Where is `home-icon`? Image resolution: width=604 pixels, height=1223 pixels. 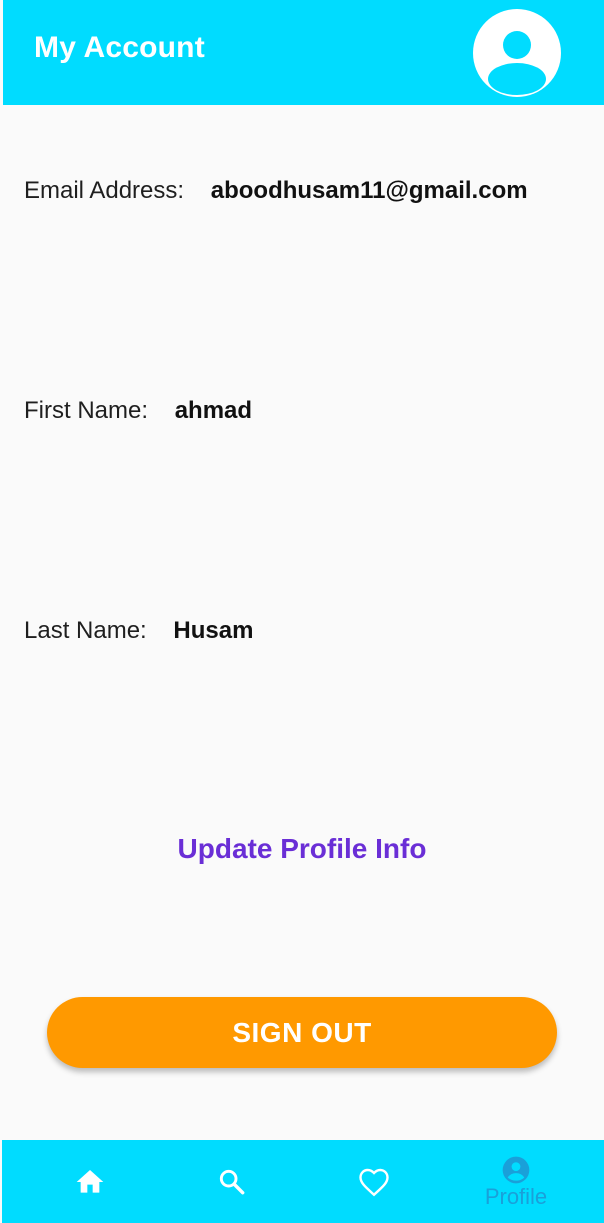
home-icon is located at coordinates (90, 1181).